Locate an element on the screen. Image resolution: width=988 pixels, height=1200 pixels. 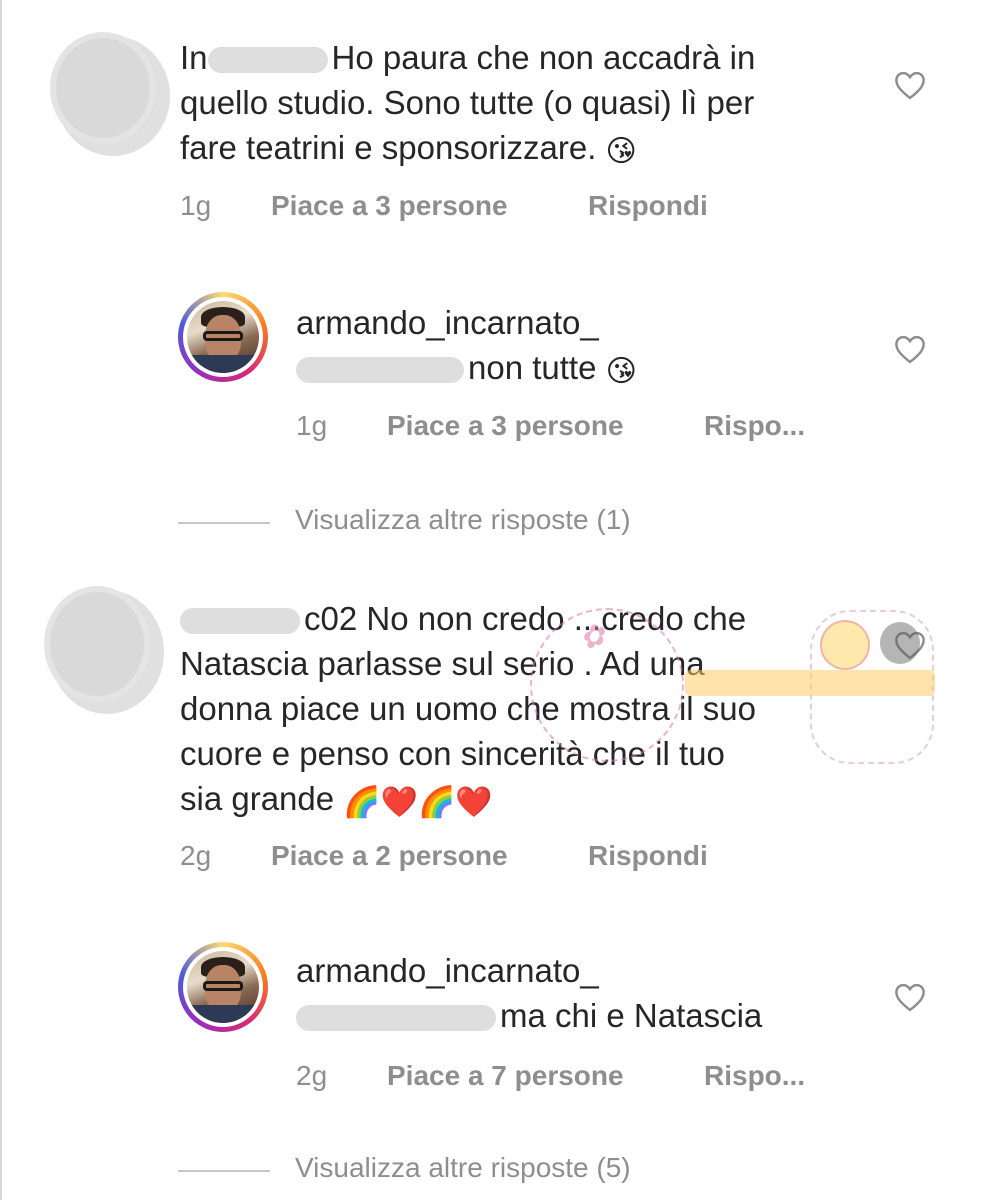
redacted-username is located at coordinates (240, 621).